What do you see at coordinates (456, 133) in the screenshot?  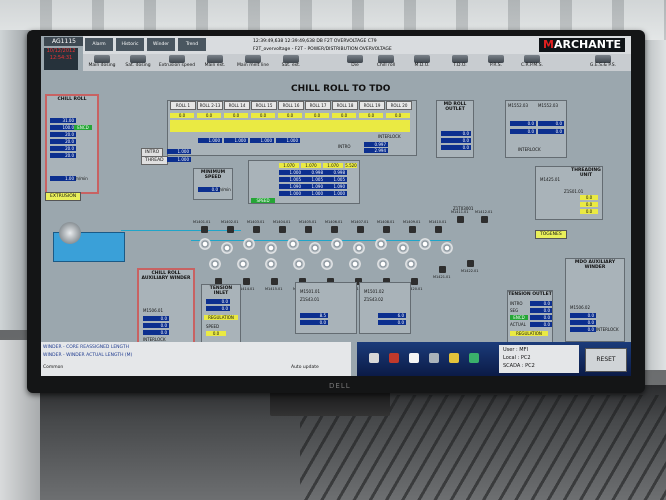 I see `md-outlet-value-1: 0.0` at bounding box center [456, 133].